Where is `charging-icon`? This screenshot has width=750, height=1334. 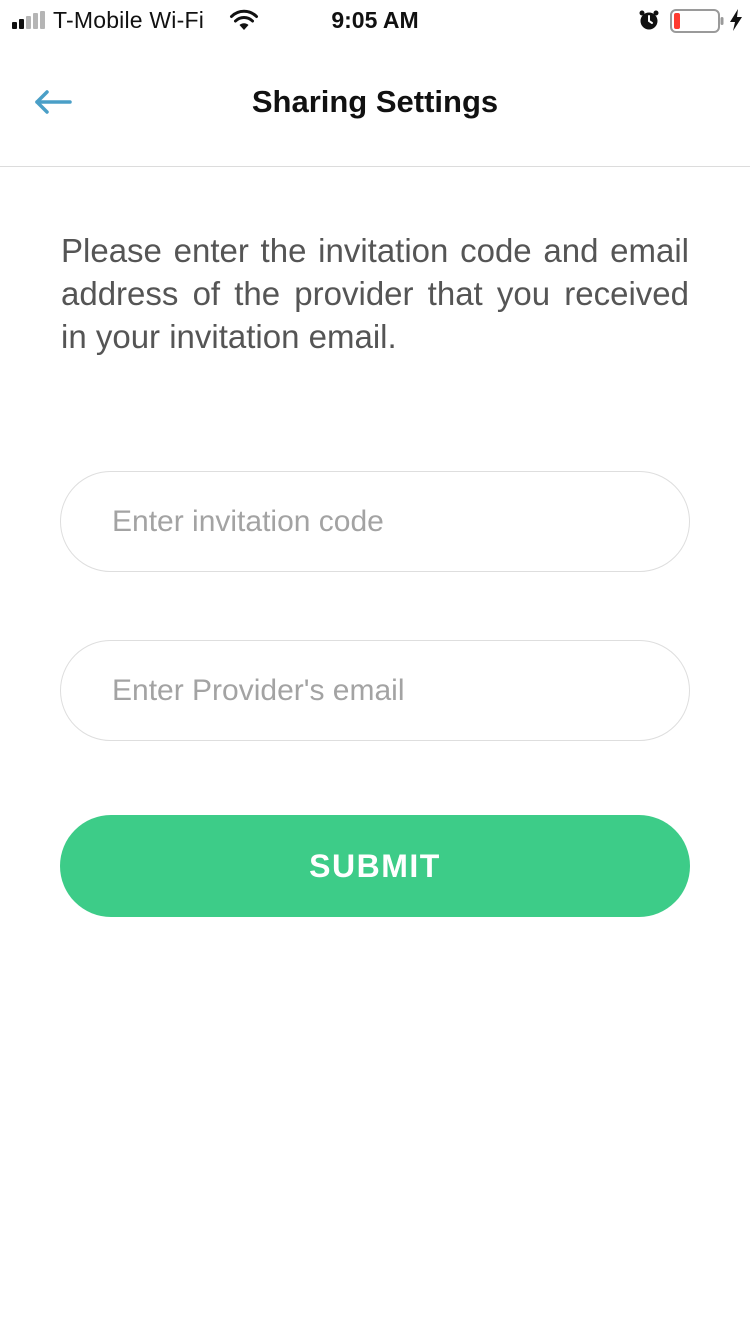
charging-icon is located at coordinates (736, 20).